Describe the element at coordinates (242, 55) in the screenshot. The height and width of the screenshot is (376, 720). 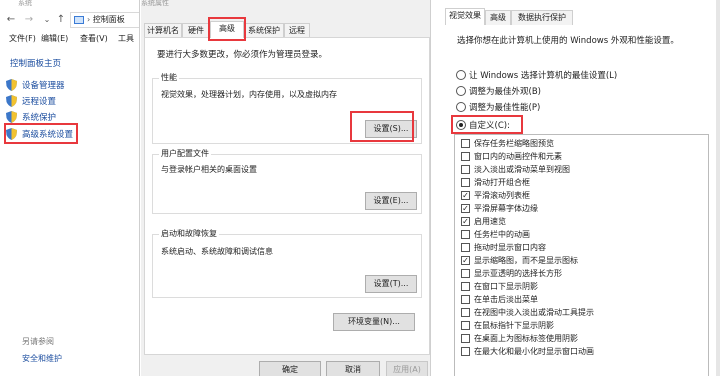
I see `admin-note: 要进行大多数更改，你必须作为管理员登录。` at that location.